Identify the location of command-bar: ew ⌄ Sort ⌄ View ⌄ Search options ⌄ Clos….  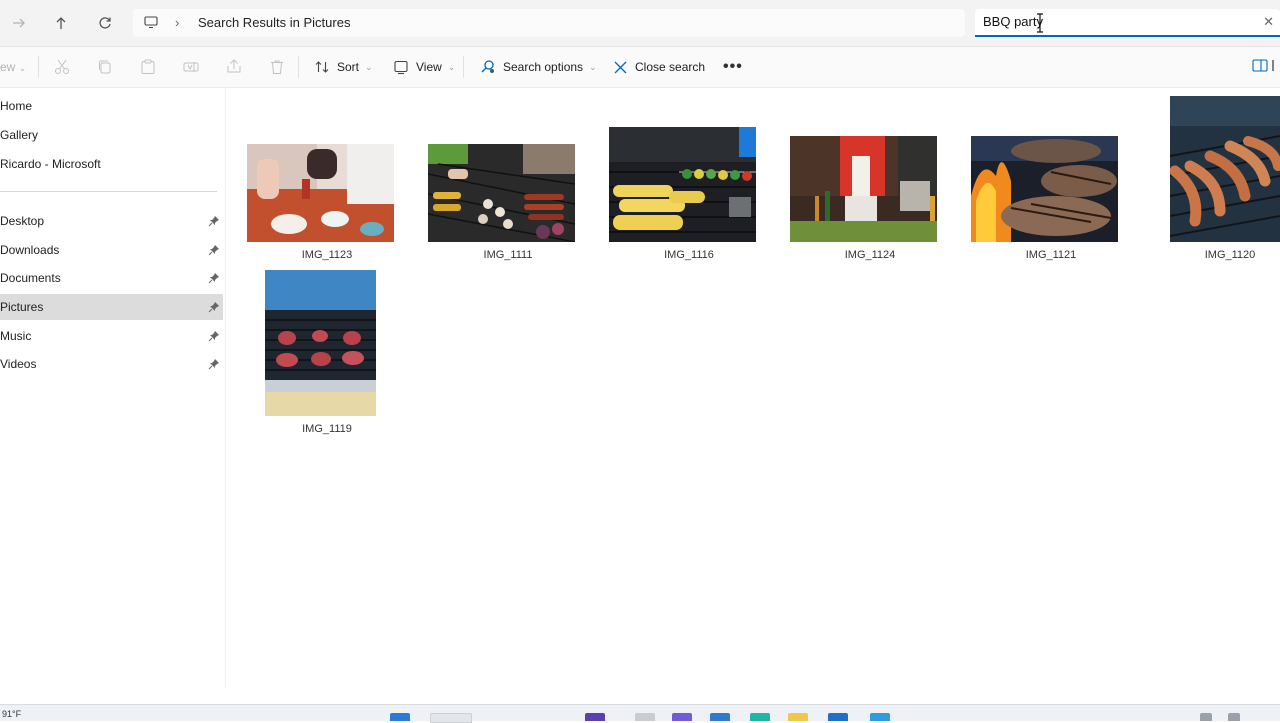
(640, 67).